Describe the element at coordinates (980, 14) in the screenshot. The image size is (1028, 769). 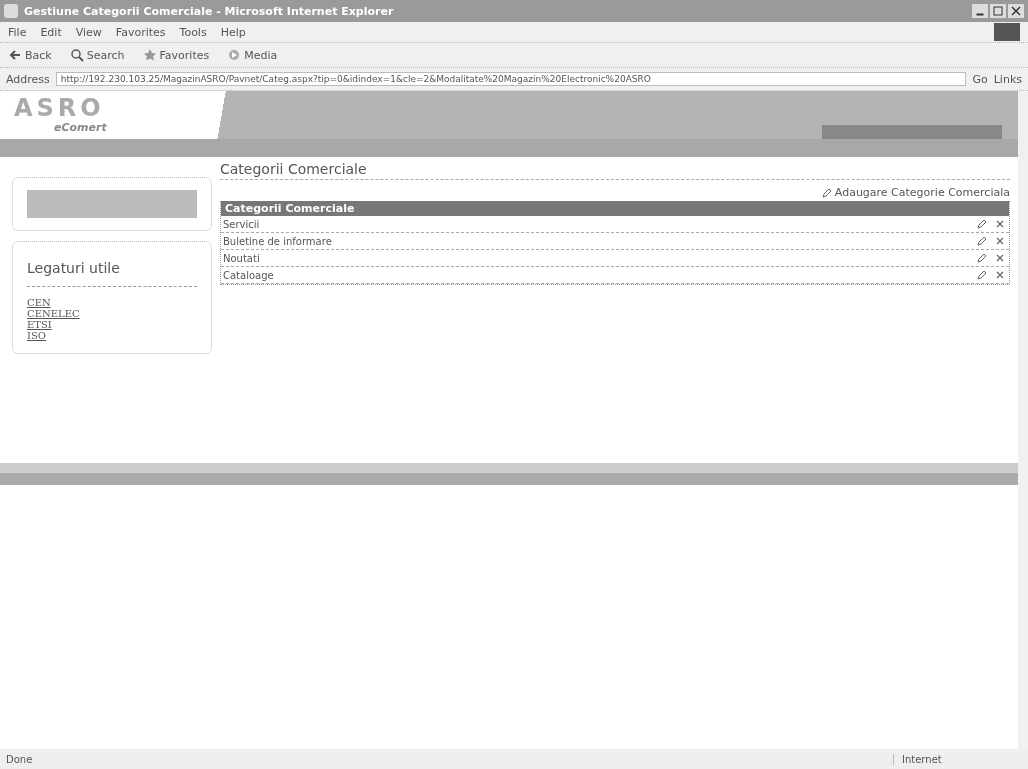
I see `minimize-icon` at that location.